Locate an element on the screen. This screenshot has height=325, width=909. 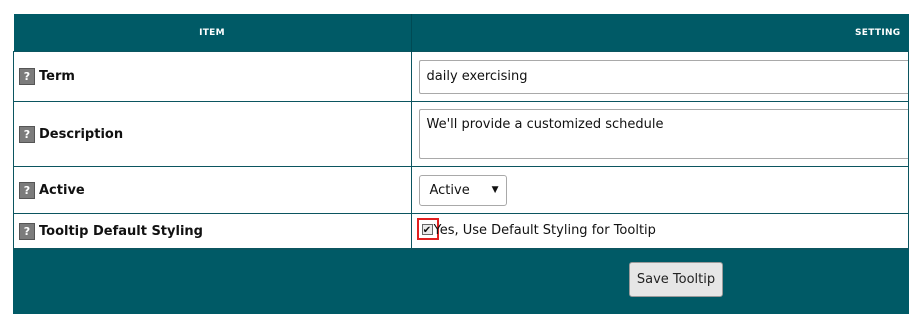
dropdown-arrow-icon: ▼ is located at coordinates (495, 189).